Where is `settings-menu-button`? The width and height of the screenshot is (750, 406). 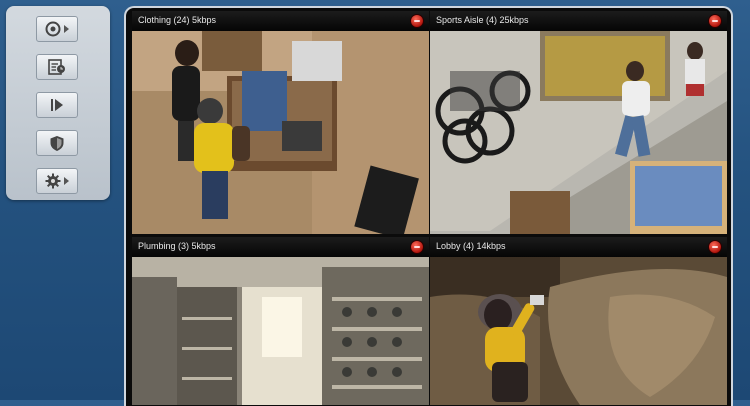
settings-menu-button is located at coordinates (57, 181).